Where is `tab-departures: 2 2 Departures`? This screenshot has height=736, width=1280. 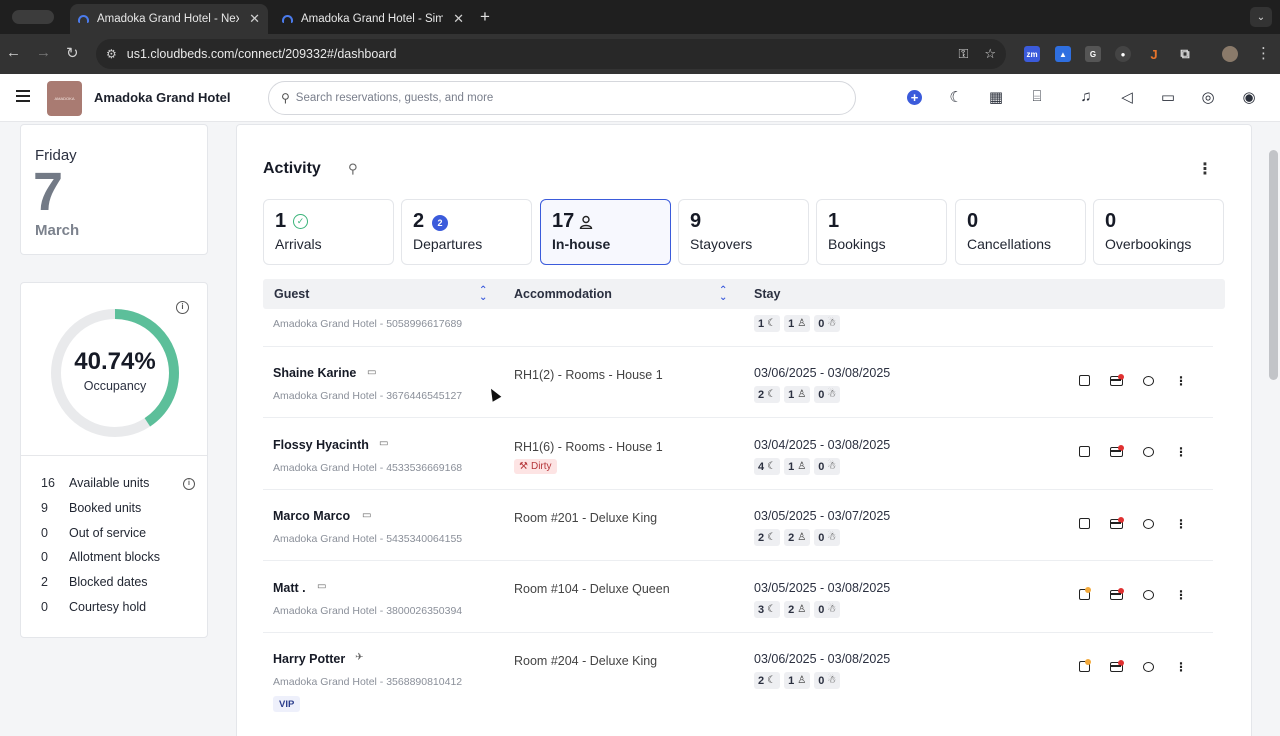
tab-departures: 2 2 Departures is located at coordinates (466, 232).